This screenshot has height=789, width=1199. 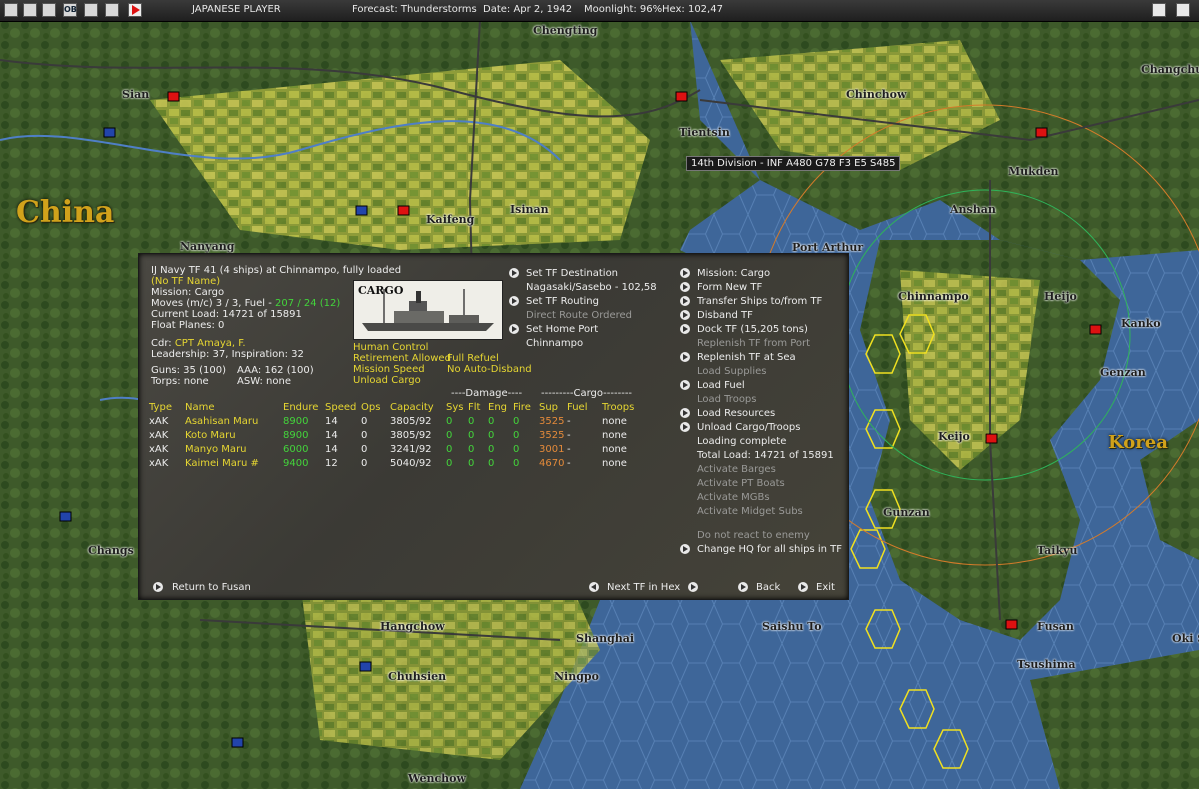 What do you see at coordinates (188, 325) in the screenshot?
I see `tf-float-planes: Float Planes: 0` at bounding box center [188, 325].